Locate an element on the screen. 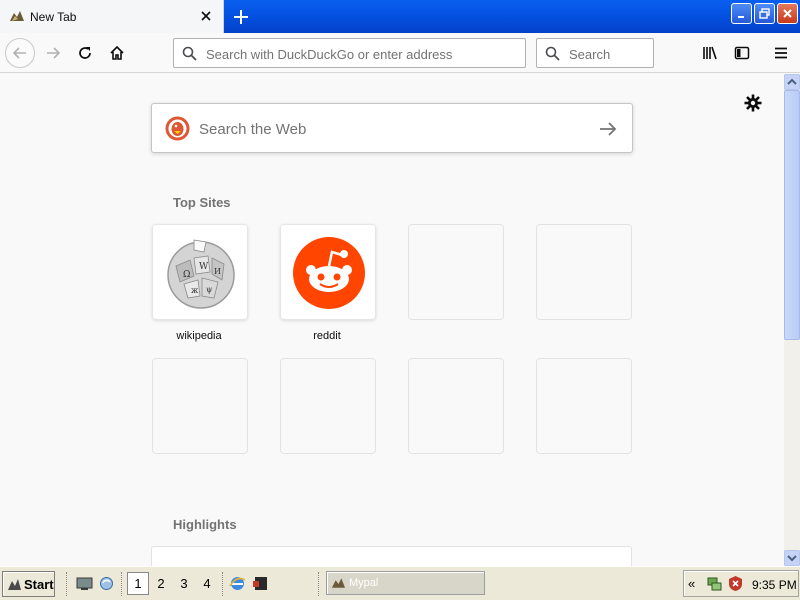 The image size is (800, 600). top-site-tile-reddit is located at coordinates (328, 272).